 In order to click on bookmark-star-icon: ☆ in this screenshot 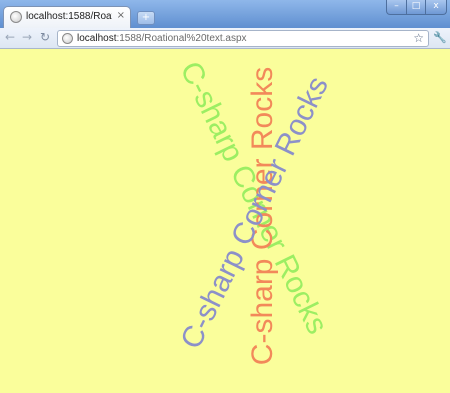, I will do `click(418, 38)`.